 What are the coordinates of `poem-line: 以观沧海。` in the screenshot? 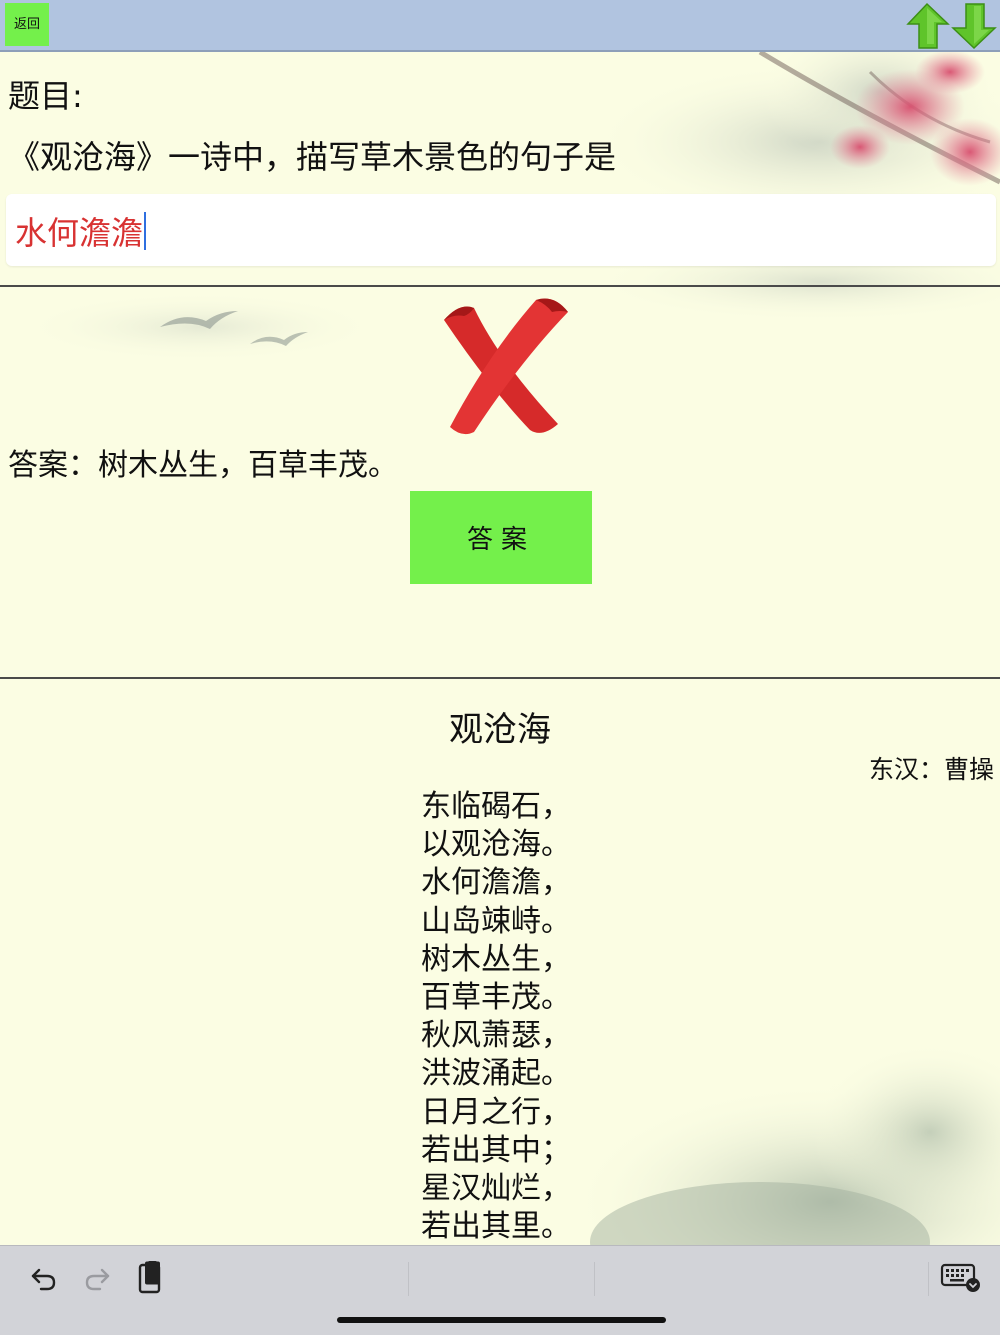 It's located at (496, 845).